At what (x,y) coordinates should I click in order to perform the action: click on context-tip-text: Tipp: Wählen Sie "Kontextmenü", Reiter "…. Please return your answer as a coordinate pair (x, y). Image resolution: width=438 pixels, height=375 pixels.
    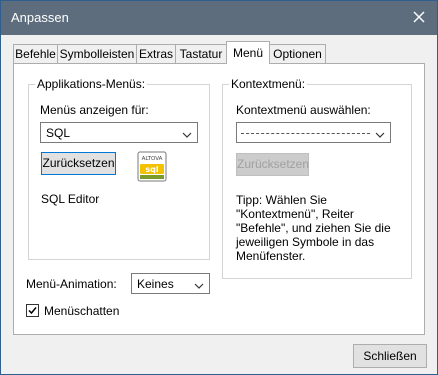
    Looking at the image, I should click on (313, 228).